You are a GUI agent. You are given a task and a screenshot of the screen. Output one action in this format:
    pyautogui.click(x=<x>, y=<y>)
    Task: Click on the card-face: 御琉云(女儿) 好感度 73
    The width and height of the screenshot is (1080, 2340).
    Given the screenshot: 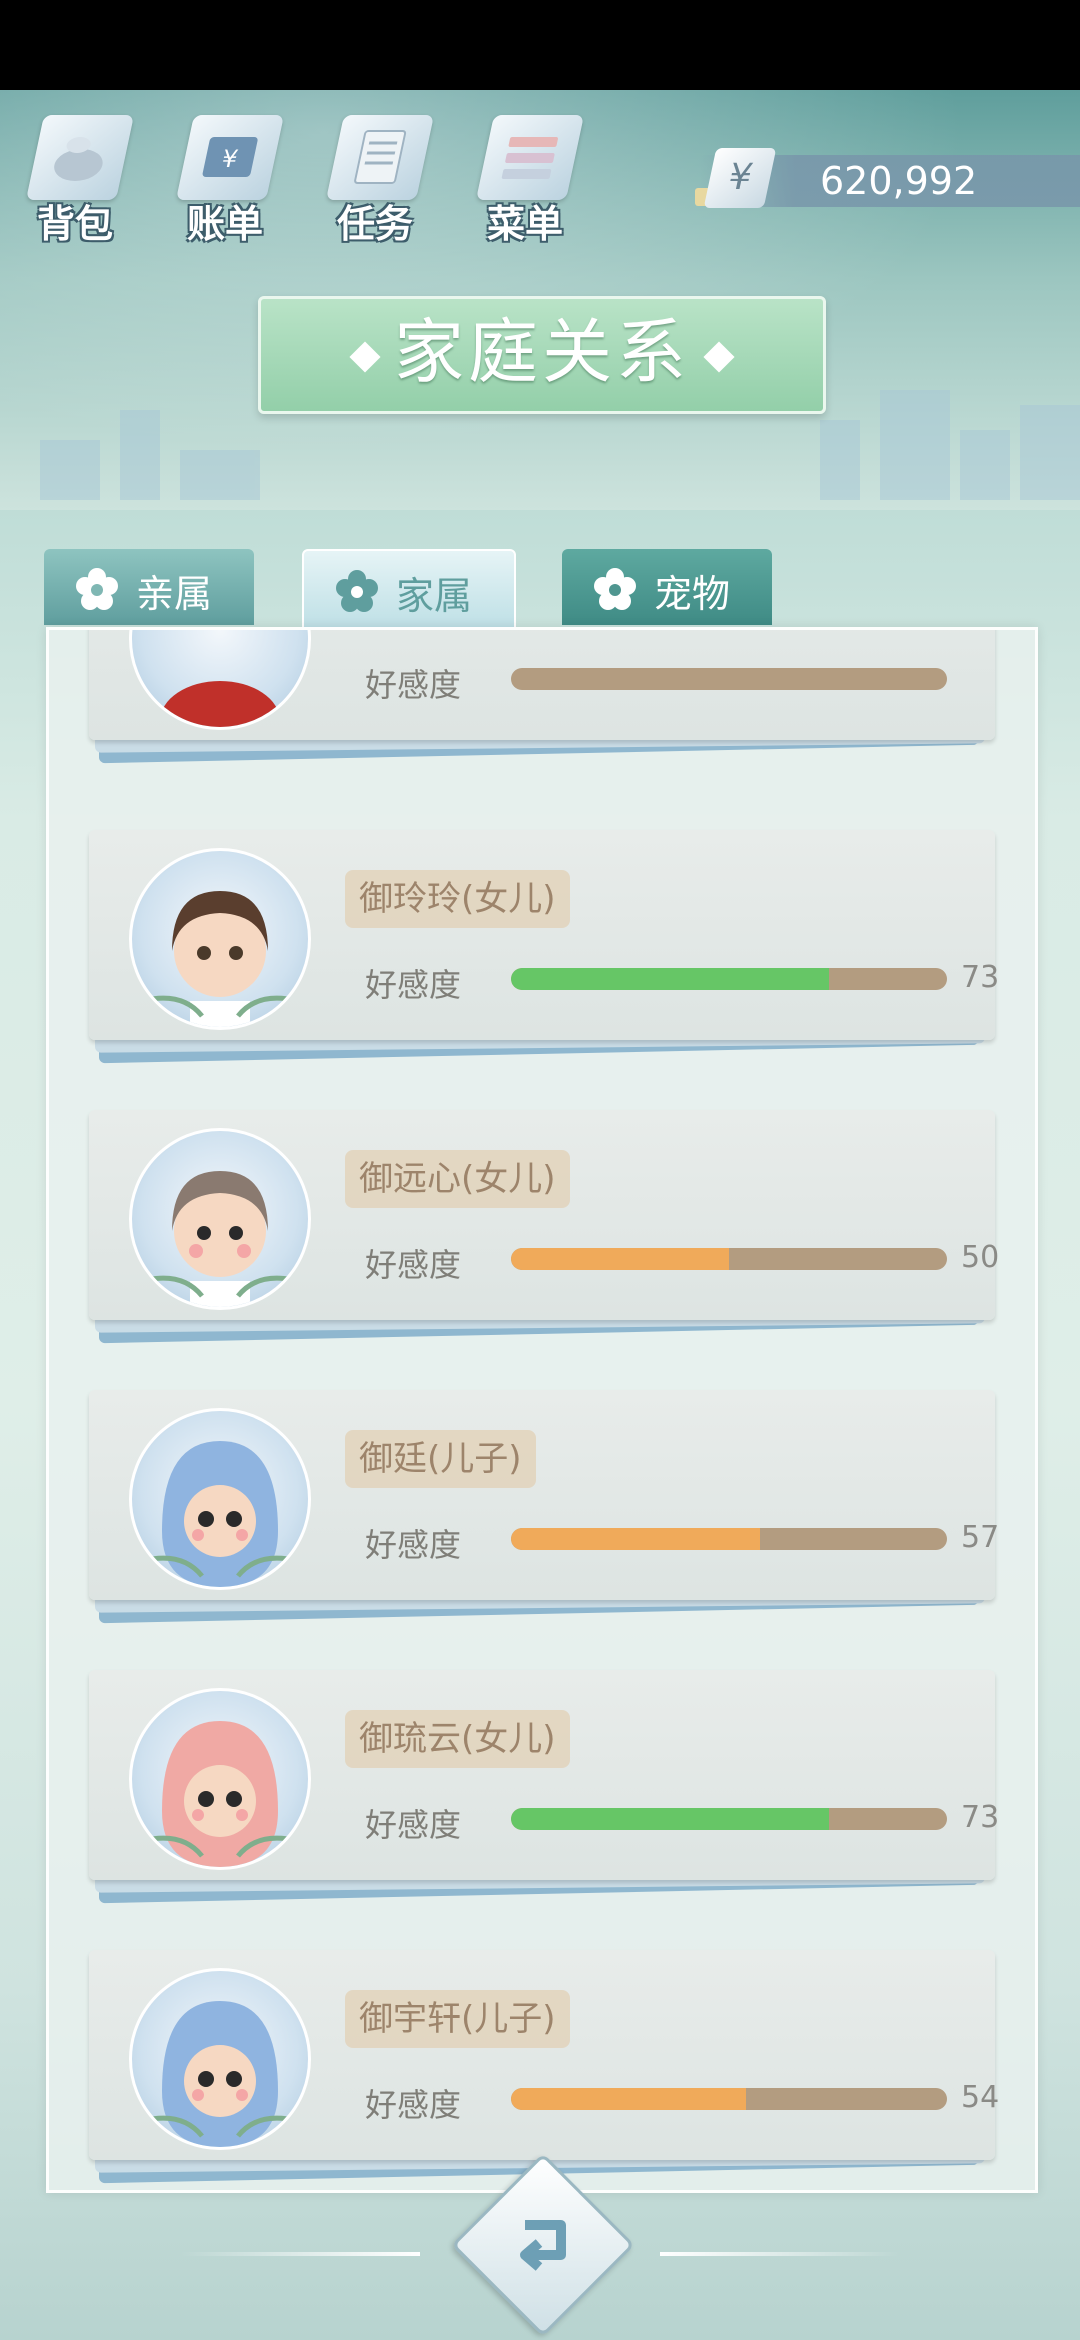 What is the action you would take?
    pyautogui.click(x=544, y=1775)
    